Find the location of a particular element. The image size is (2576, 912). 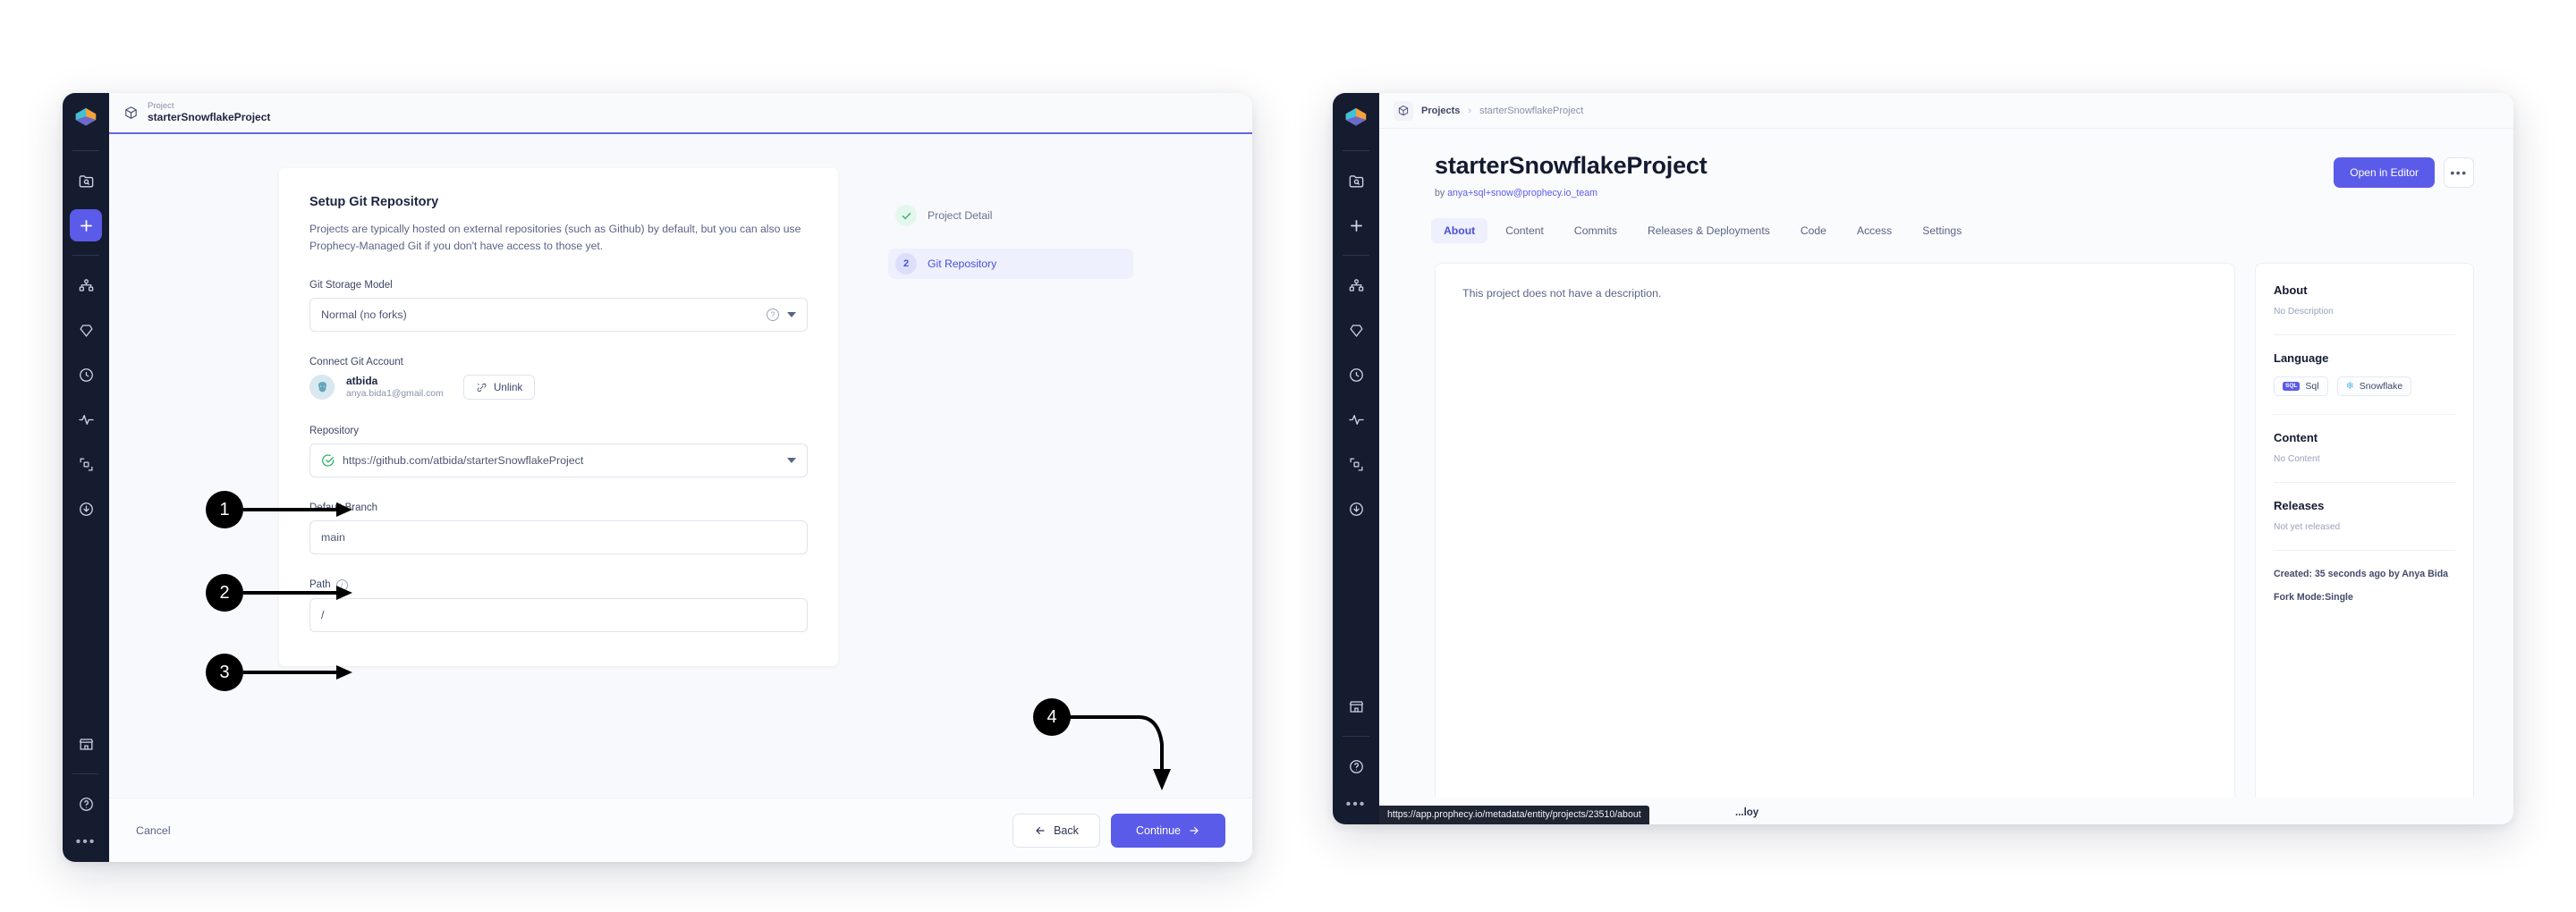

kebab-menu-icon: ••• is located at coordinates (2459, 172).